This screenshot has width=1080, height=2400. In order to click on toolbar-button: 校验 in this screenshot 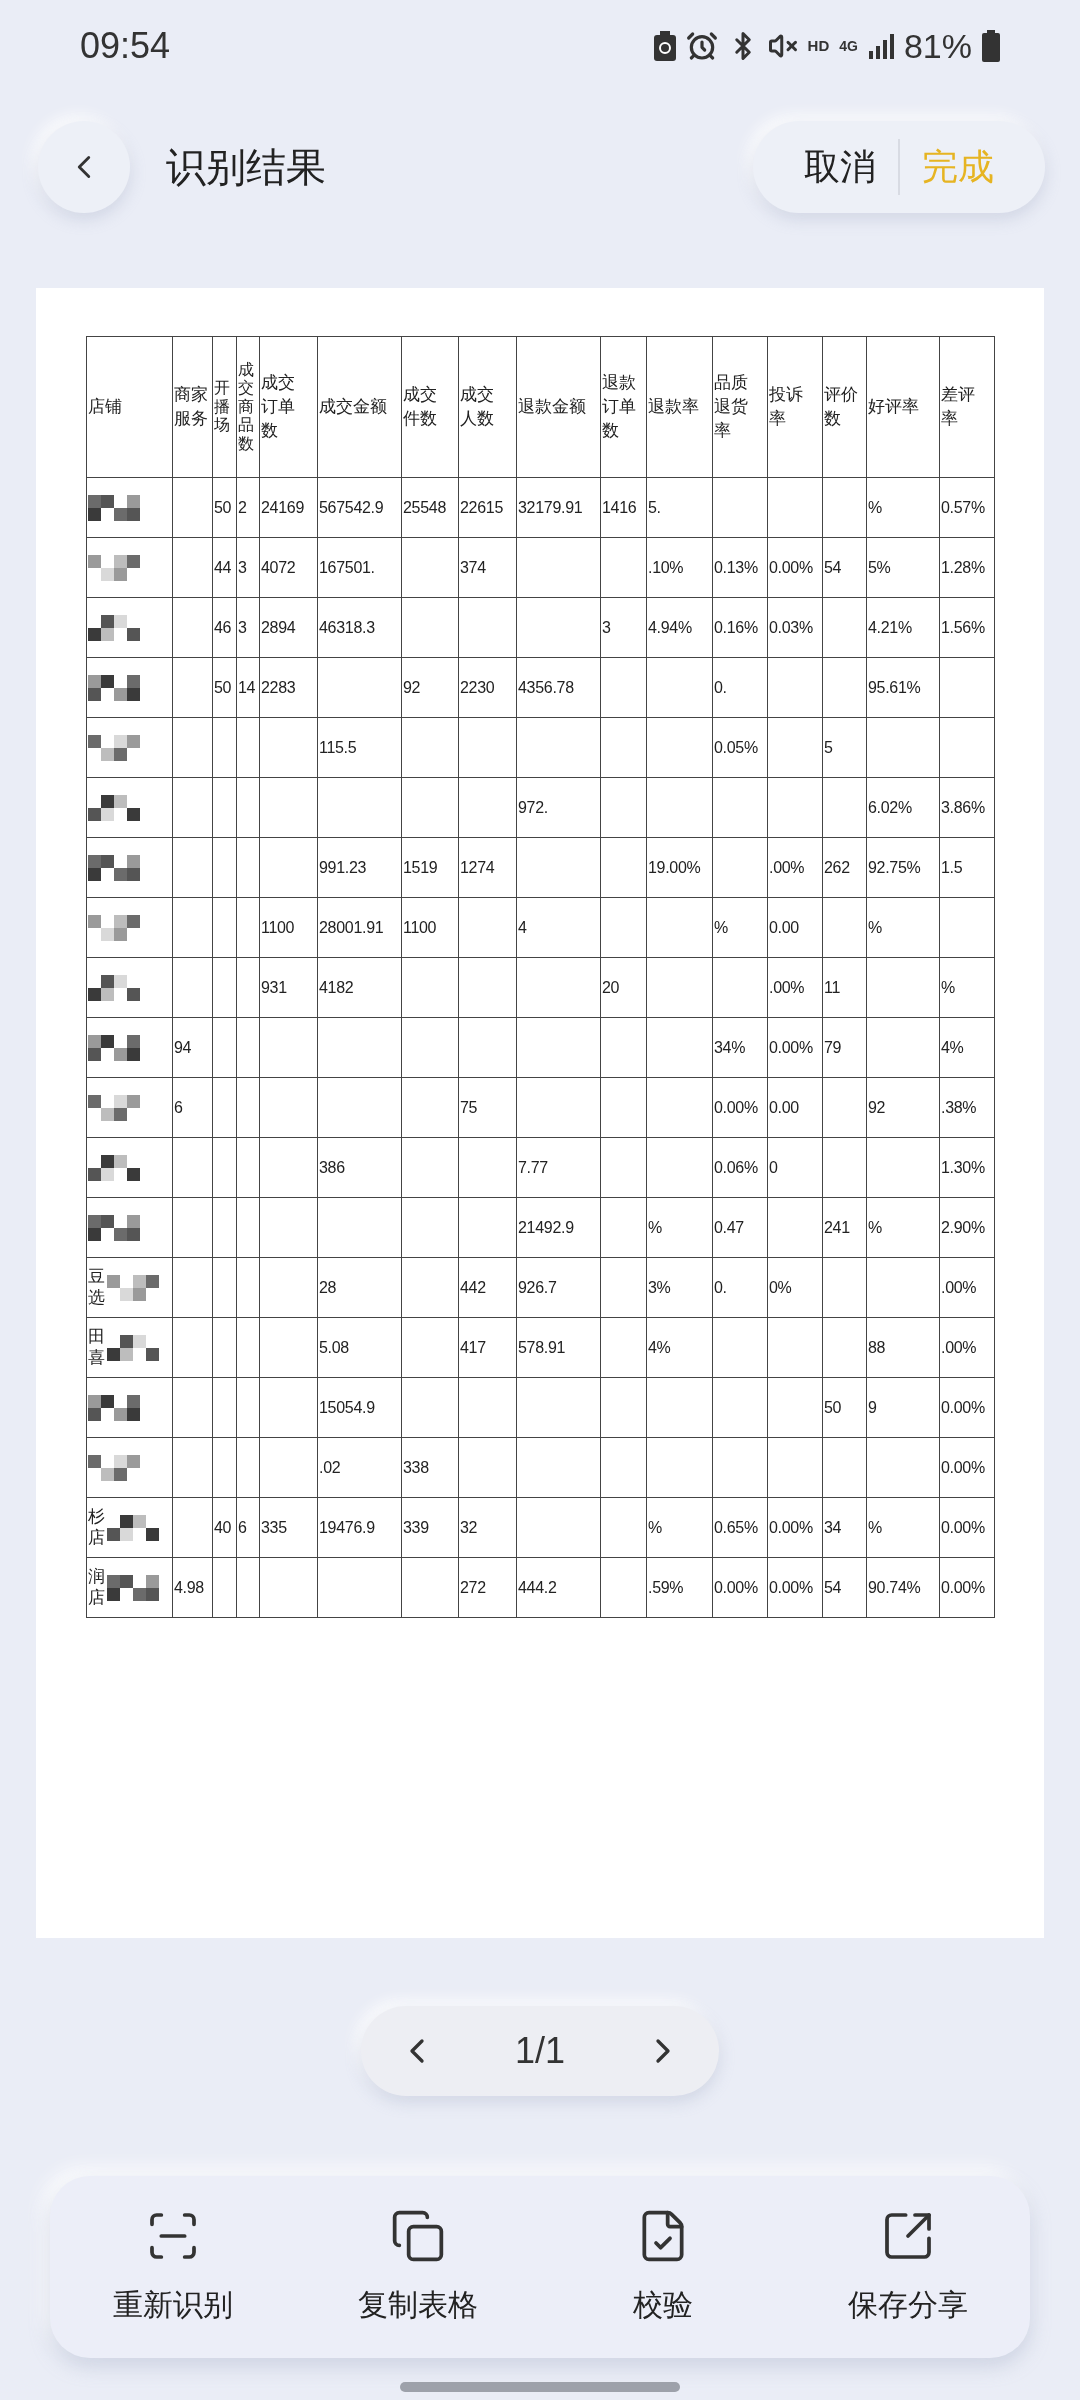, I will do `click(662, 2267)`.